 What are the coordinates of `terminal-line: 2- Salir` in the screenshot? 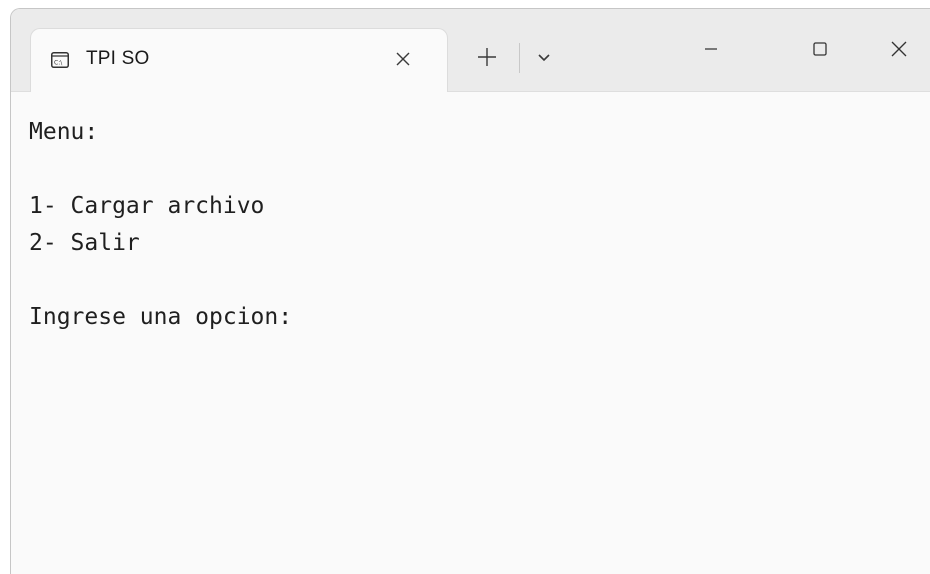 It's located at (84, 243).